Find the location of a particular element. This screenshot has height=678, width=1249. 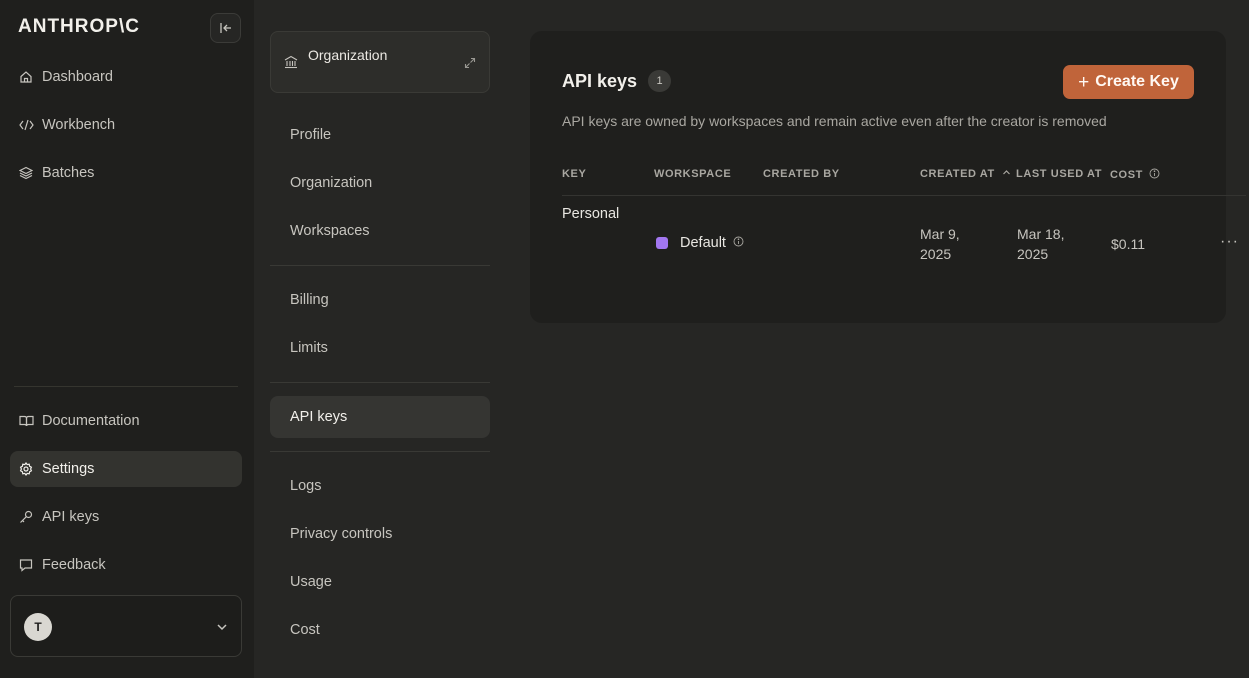

cost-label: COST is located at coordinates (1126, 175).